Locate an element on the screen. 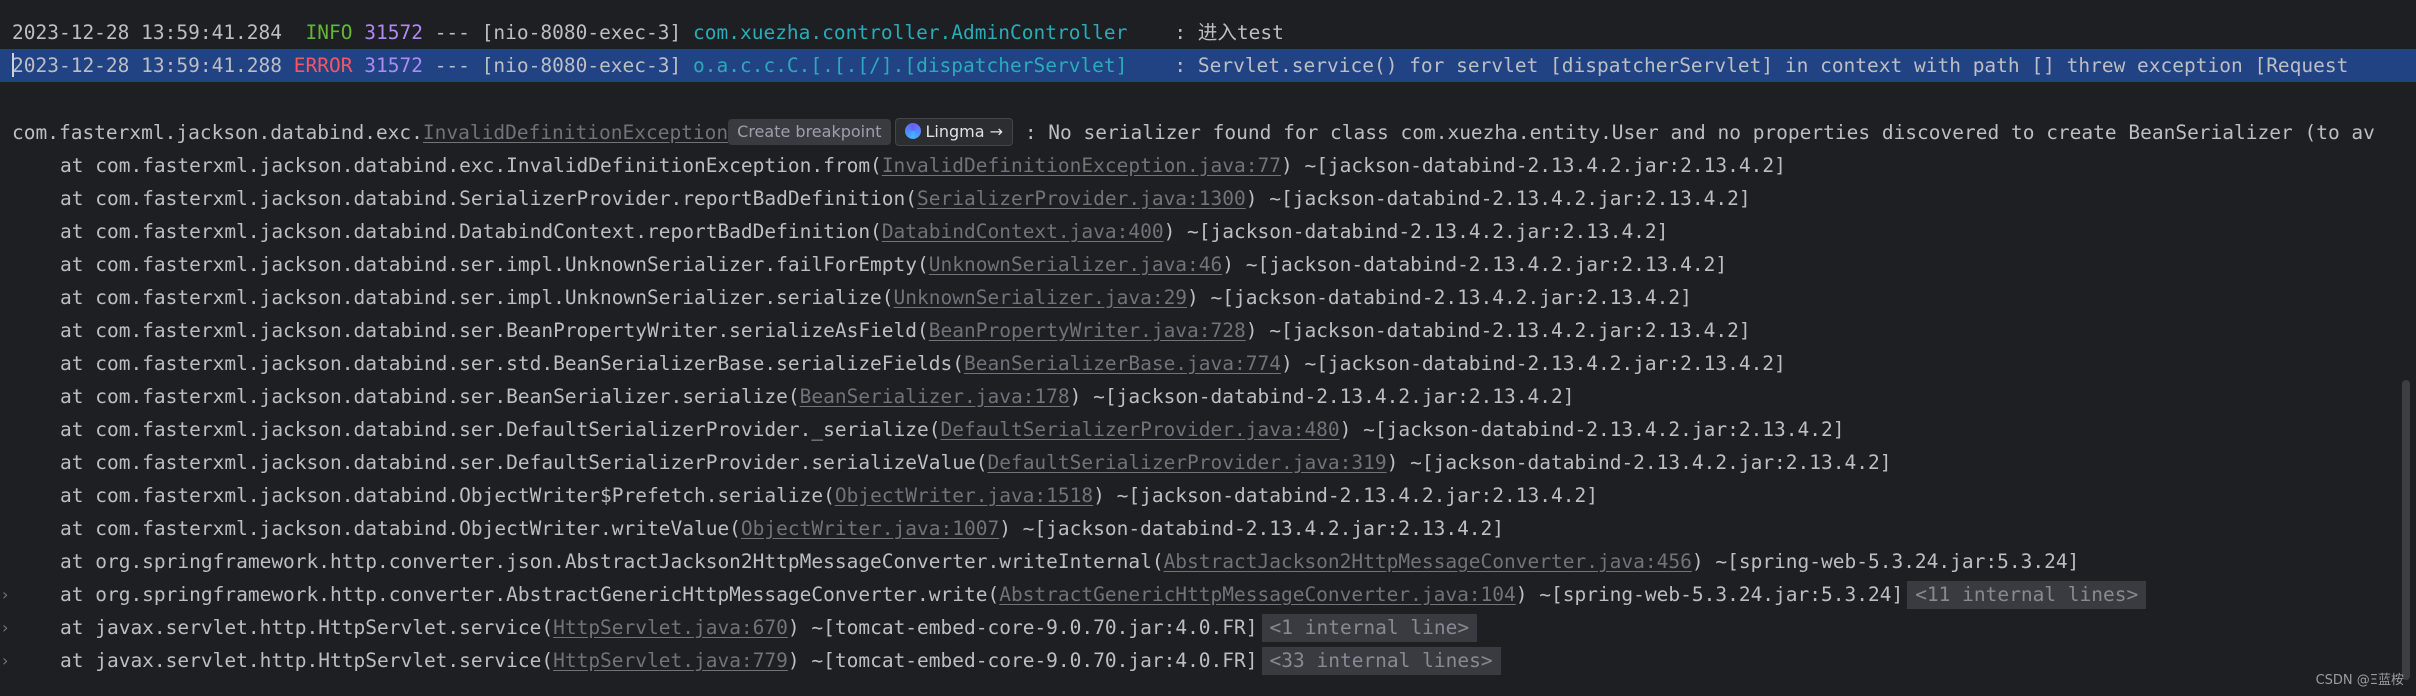  frame-source-link: DefaultSerializerProvider.java:480 is located at coordinates (1140, 429).